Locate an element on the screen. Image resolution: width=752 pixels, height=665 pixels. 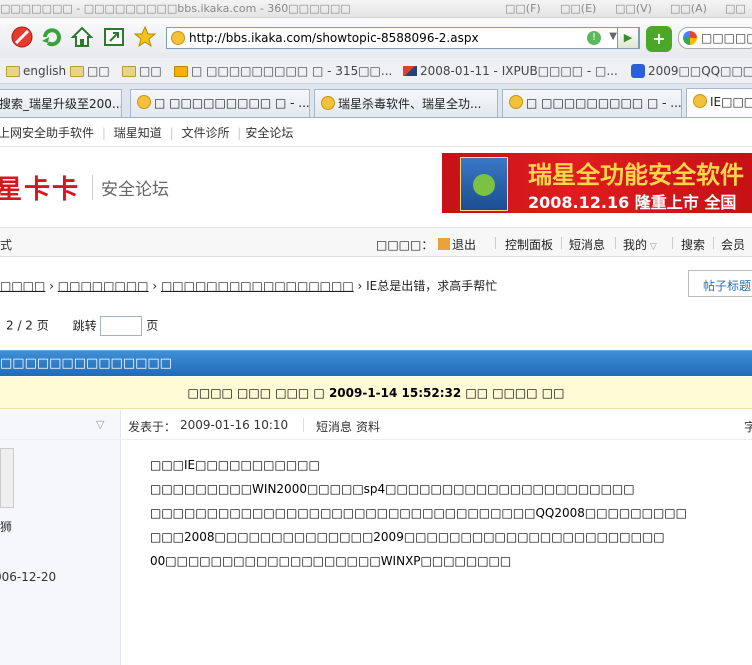
breadcrumb-link: □□□□□□□□□□□□□□□□□ is located at coordinates (257, 286).